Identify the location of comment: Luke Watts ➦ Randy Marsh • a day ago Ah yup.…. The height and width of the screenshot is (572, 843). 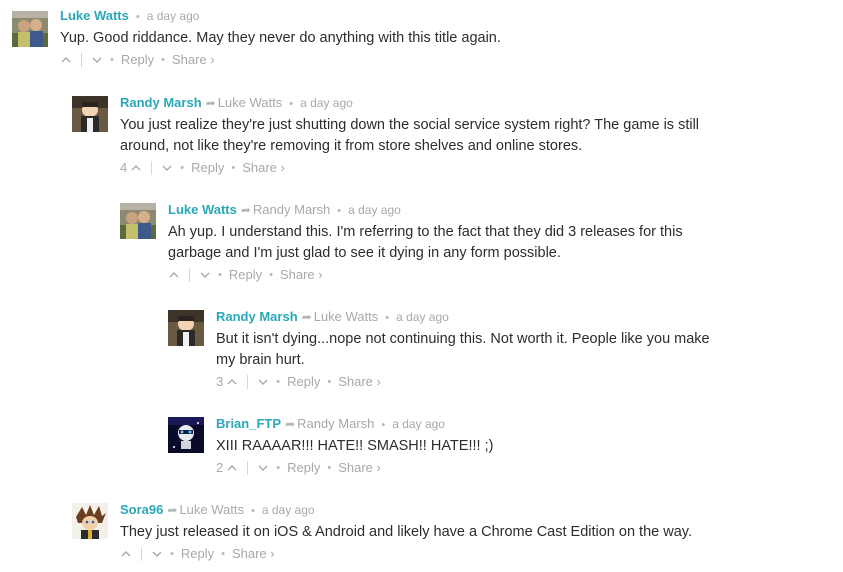
(481, 247).